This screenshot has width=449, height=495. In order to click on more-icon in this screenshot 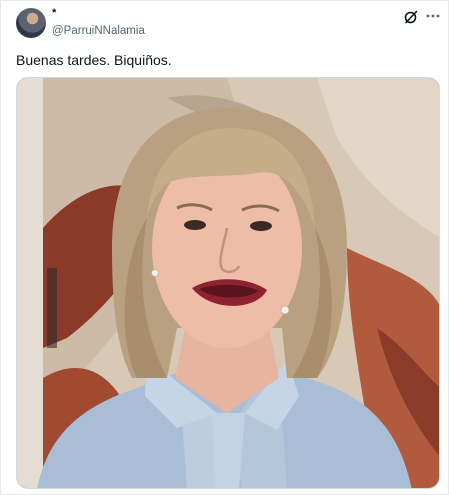, I will do `click(433, 16)`.